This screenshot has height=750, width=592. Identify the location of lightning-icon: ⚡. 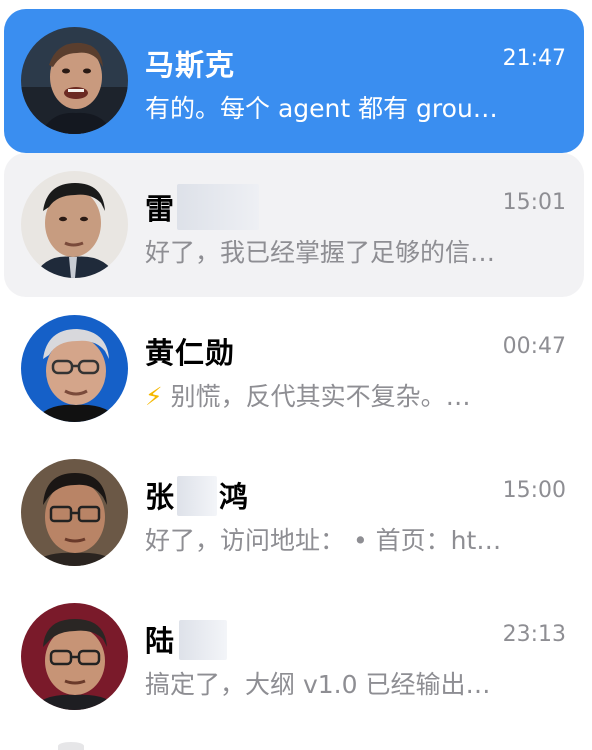
(154, 396).